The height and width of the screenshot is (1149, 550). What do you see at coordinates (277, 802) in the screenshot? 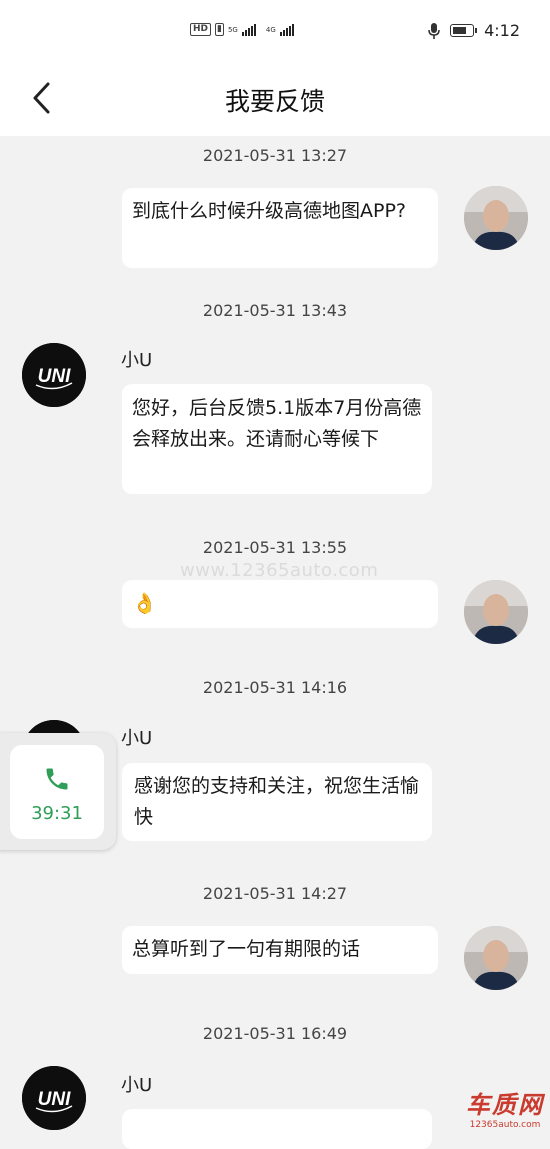
I see `message-bubble-other: 感谢您的支持和关注，祝您生活愉快` at bounding box center [277, 802].